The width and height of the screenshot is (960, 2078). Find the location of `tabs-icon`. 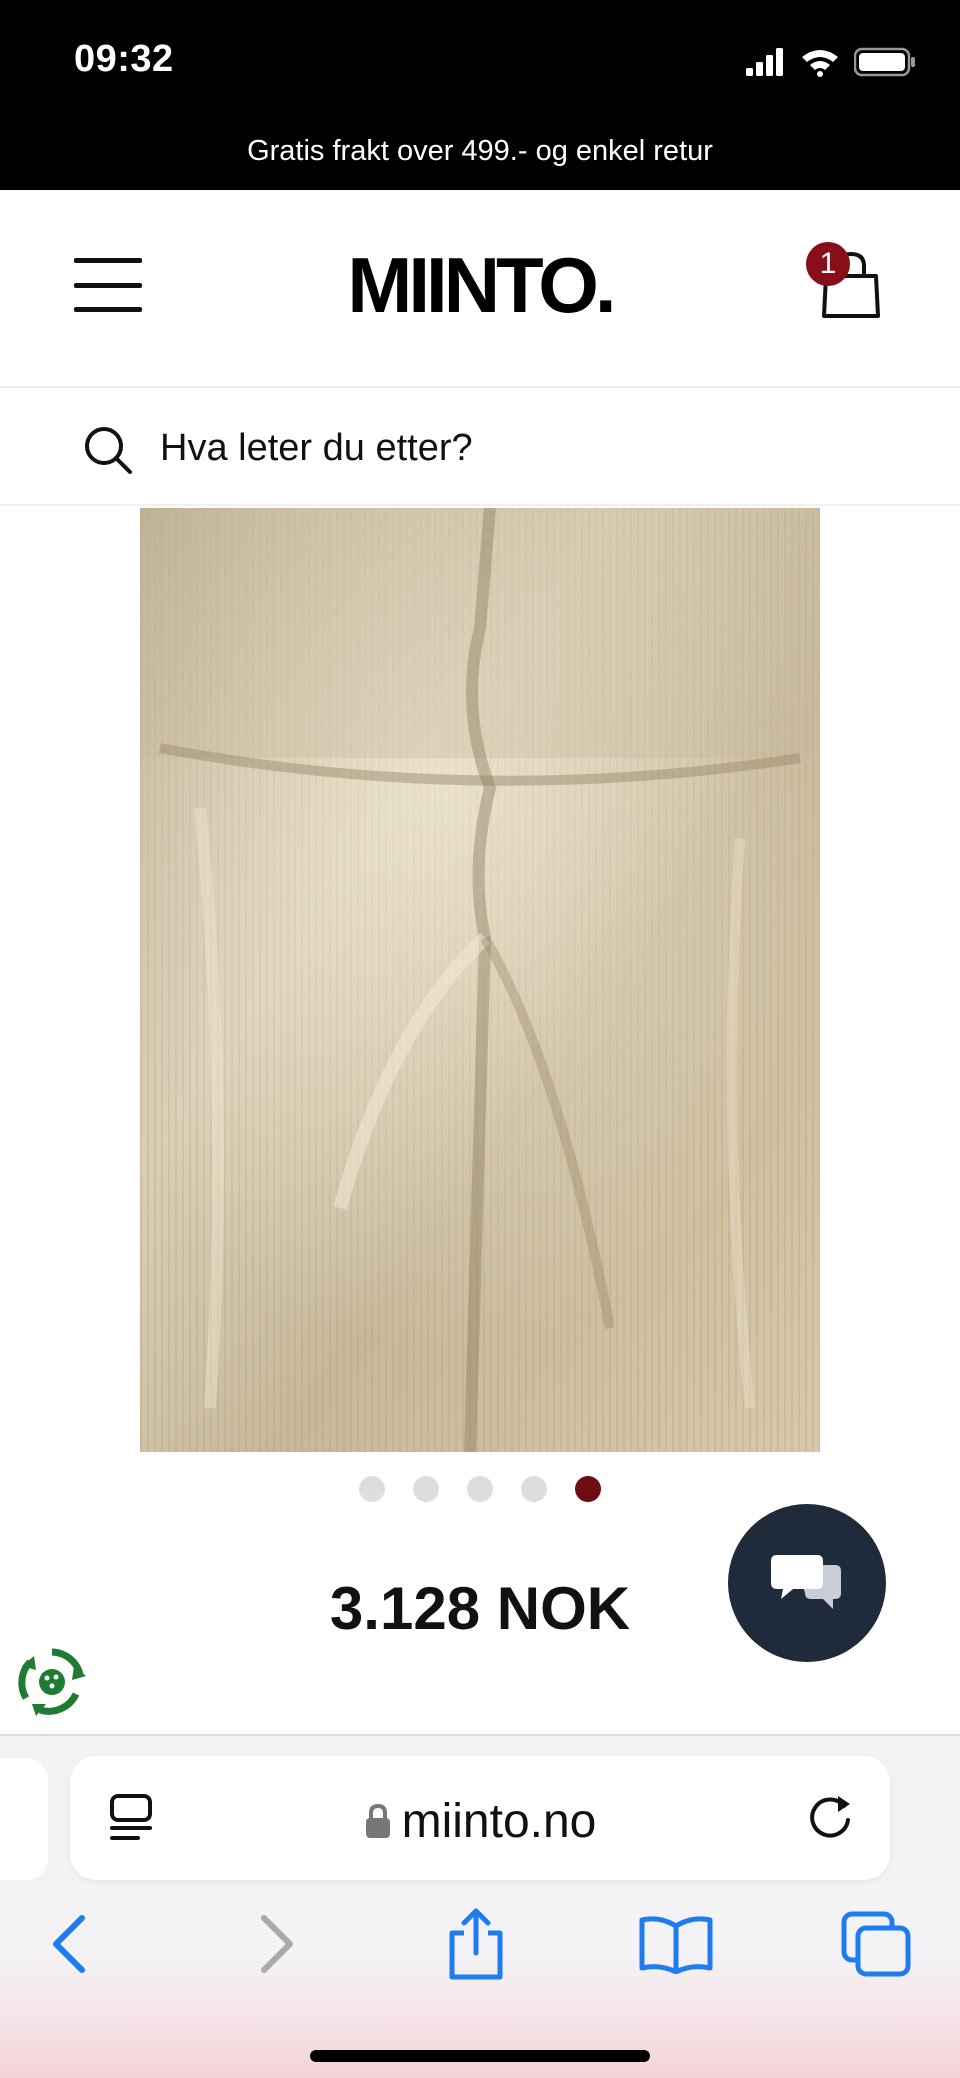

tabs-icon is located at coordinates (876, 1944).